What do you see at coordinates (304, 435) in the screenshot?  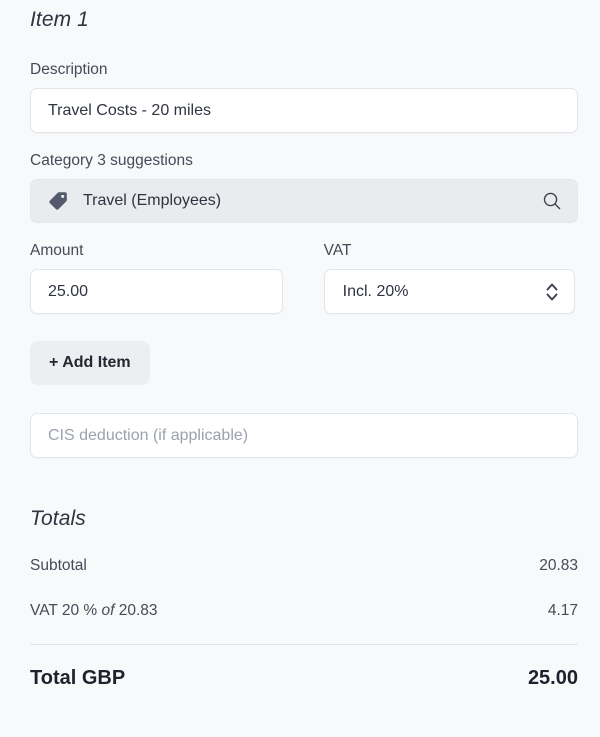 I see `cis-deduction-input: CIS deduction (if applicable)` at bounding box center [304, 435].